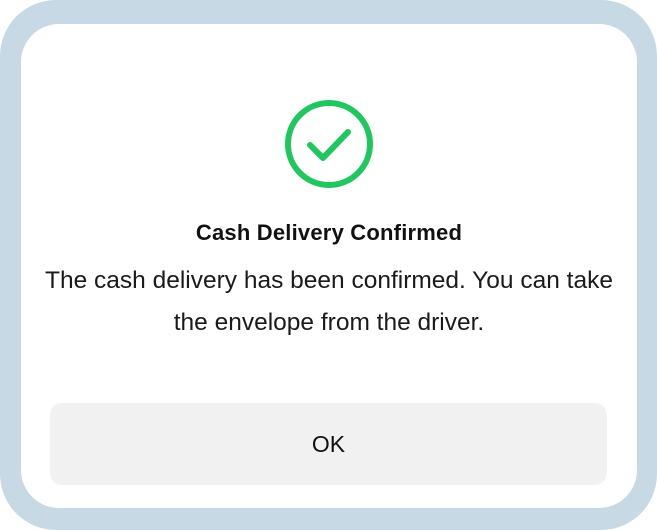 The width and height of the screenshot is (657, 530). I want to click on dialog-title: Cash Delivery Confirmed, so click(329, 232).